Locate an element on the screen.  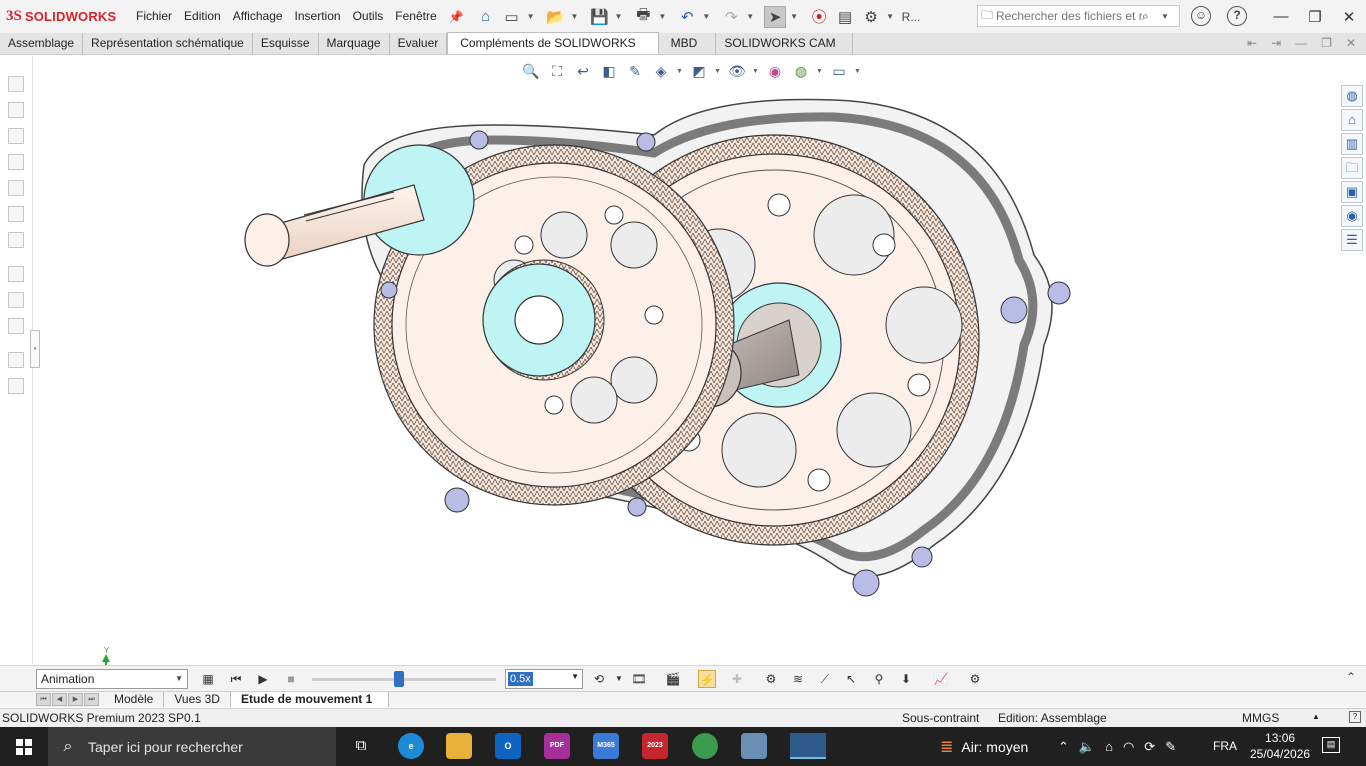
add-key-icon: ✚ is located at coordinates (737, 679).